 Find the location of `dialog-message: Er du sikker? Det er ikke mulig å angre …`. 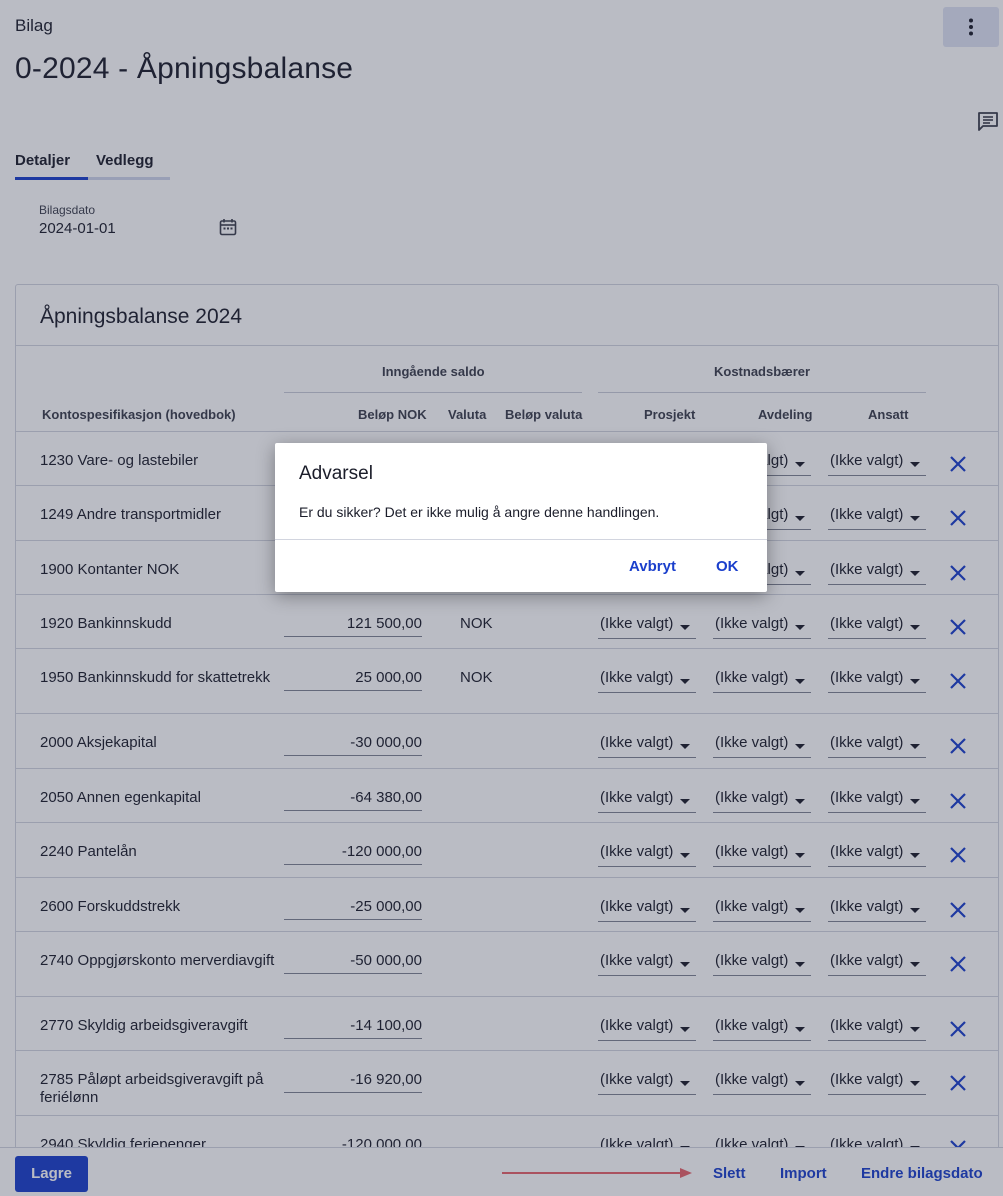

dialog-message: Er du sikker? Det er ikke mulig å angre … is located at coordinates (479, 512).